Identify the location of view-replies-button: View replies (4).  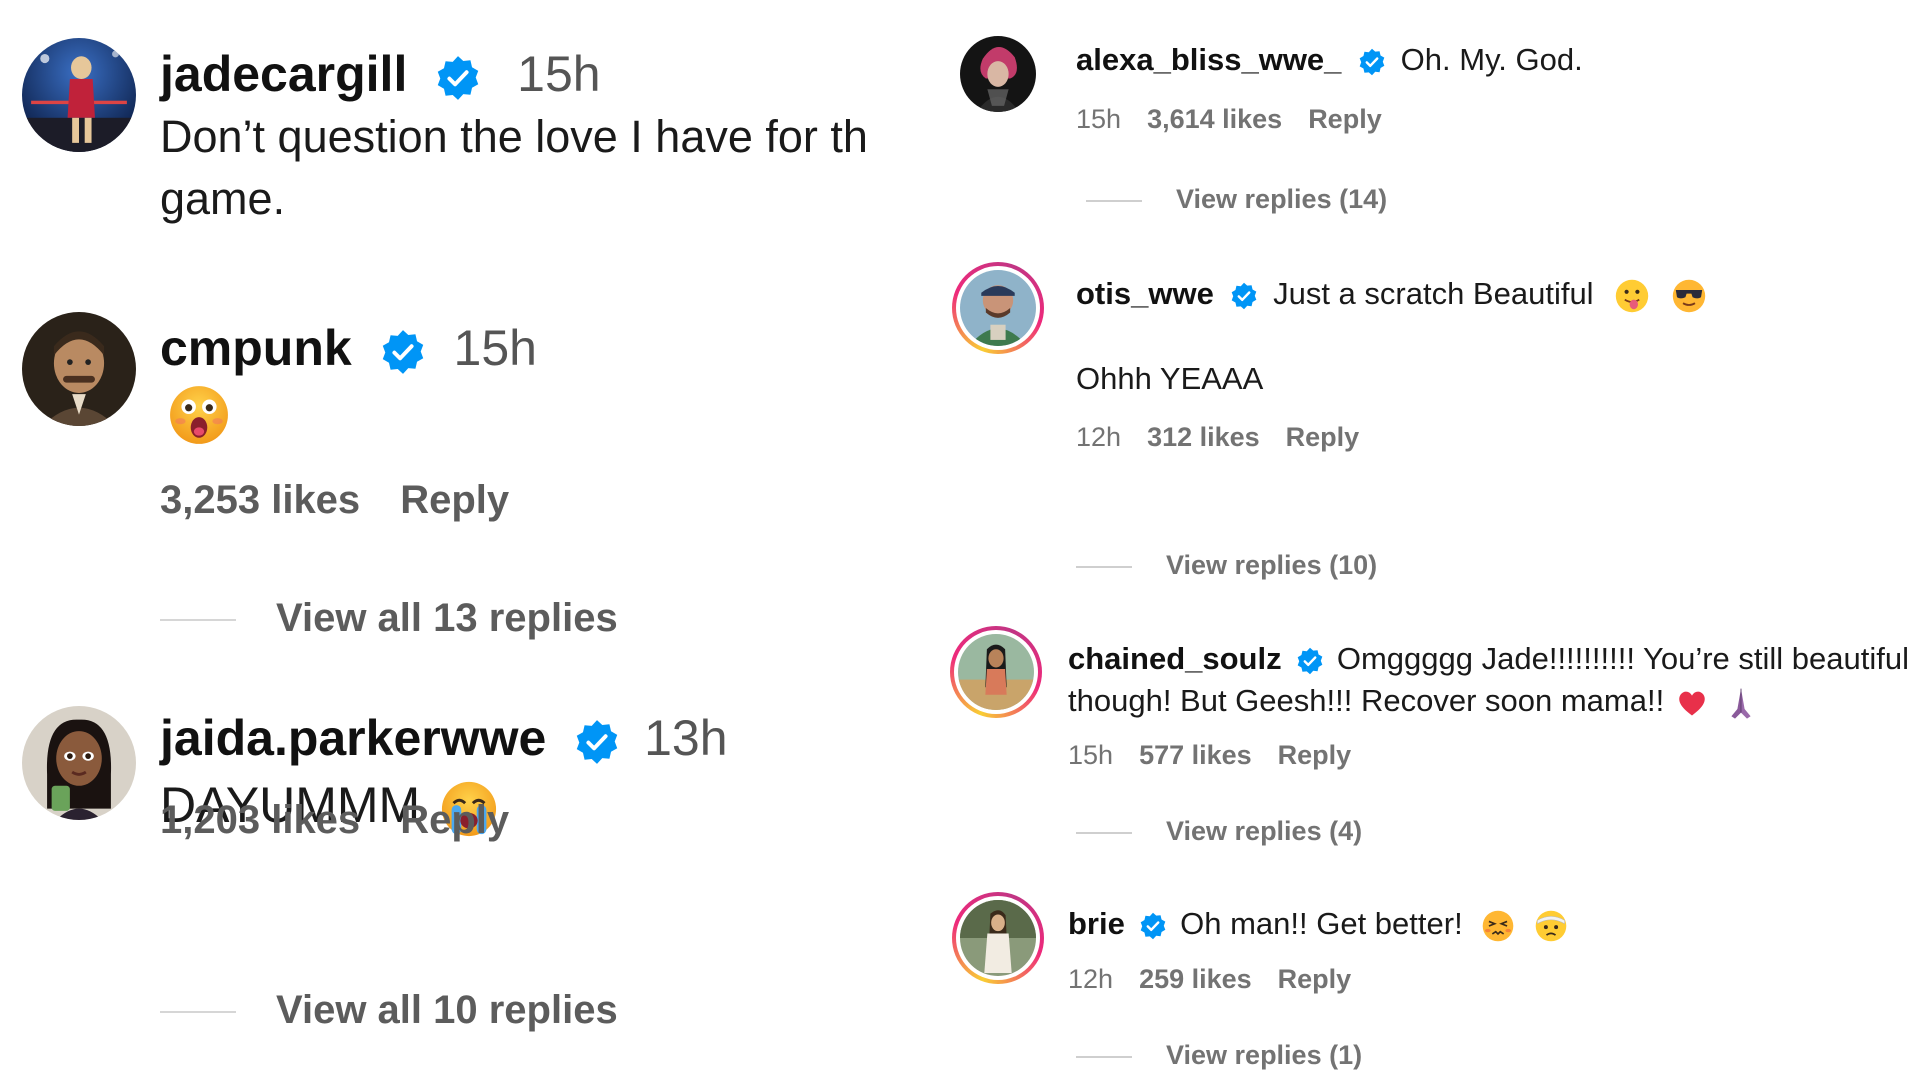
(1219, 831).